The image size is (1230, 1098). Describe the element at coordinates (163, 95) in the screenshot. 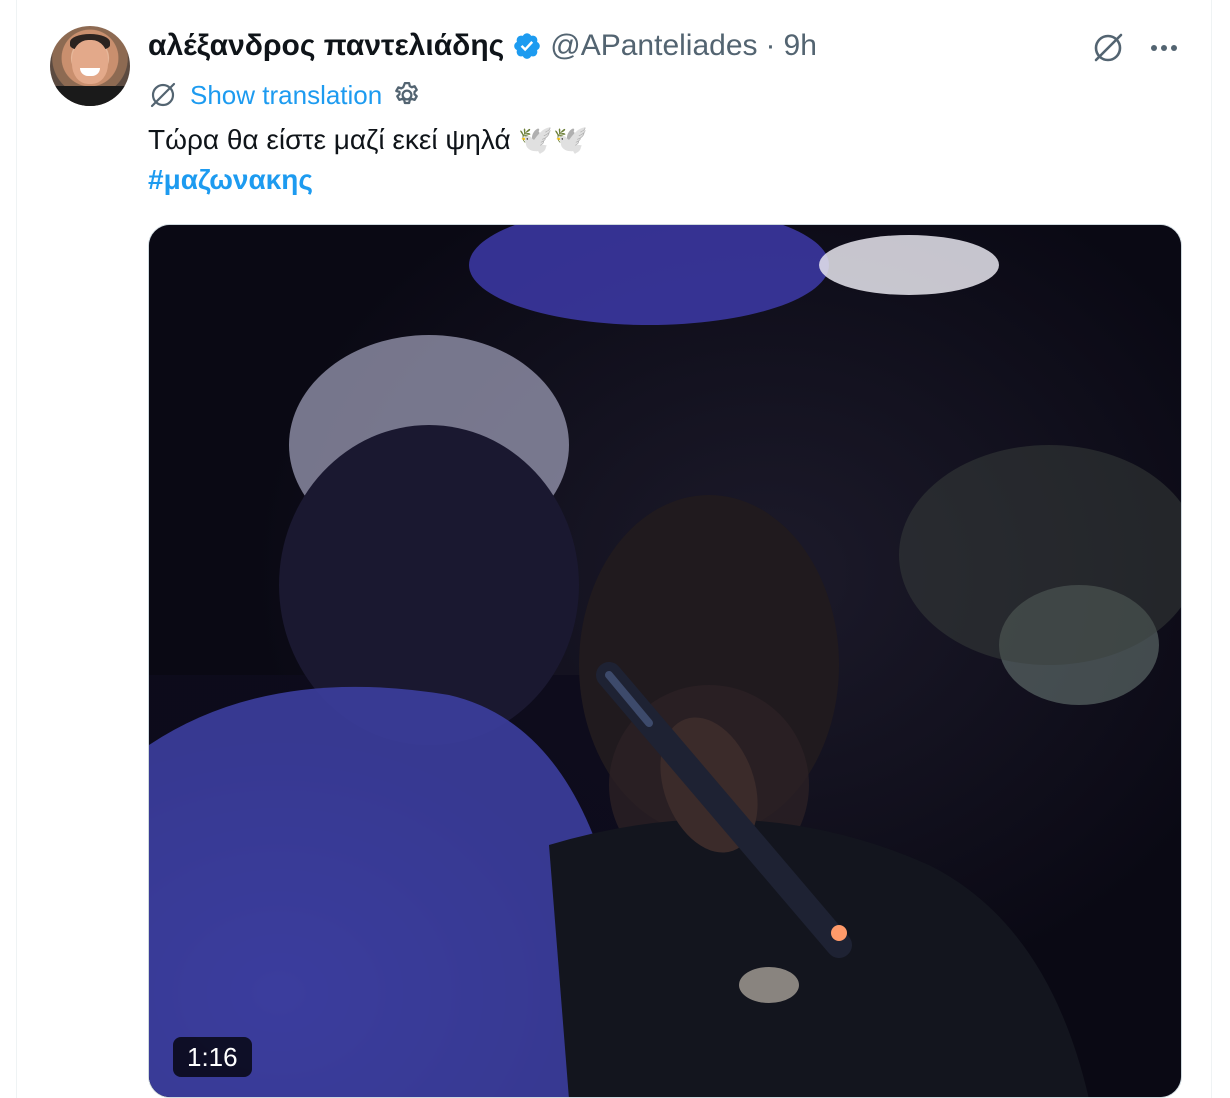

I see `translate-icon` at that location.